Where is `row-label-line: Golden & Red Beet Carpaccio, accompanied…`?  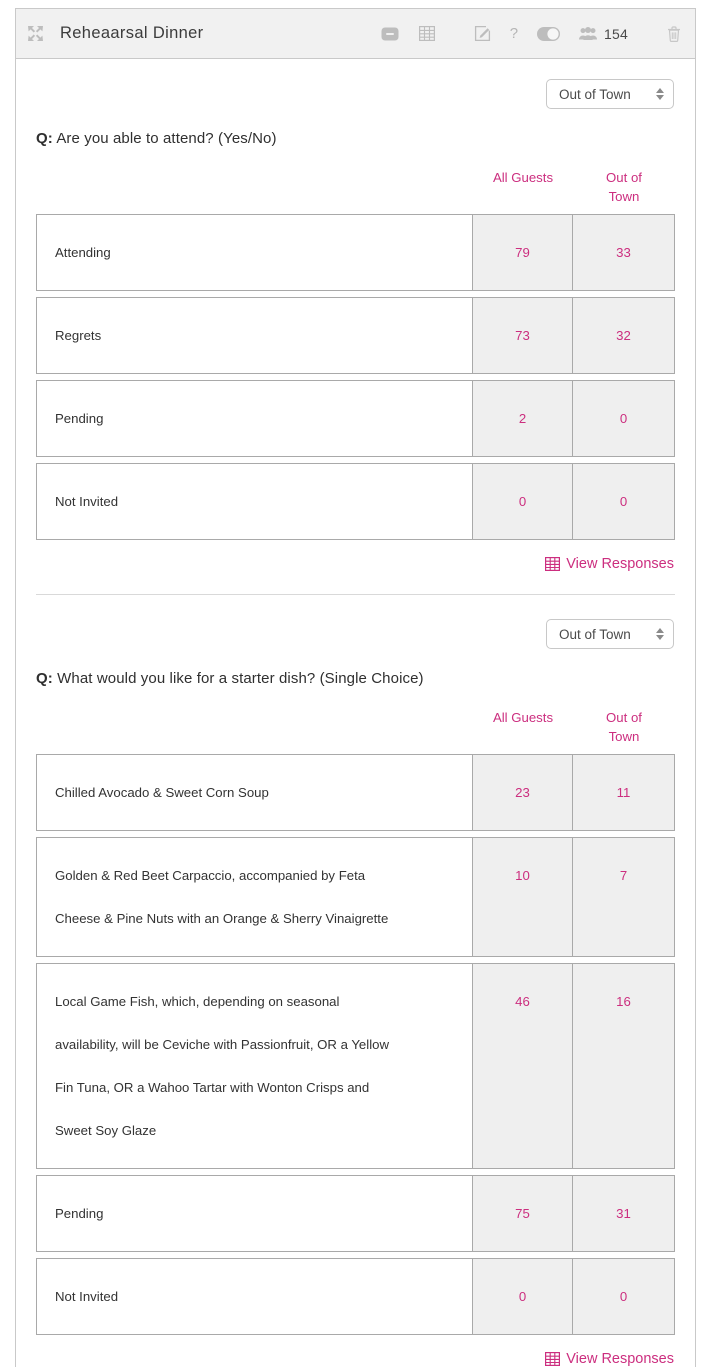
row-label-line: Golden & Red Beet Carpaccio, accompanied… is located at coordinates (210, 875).